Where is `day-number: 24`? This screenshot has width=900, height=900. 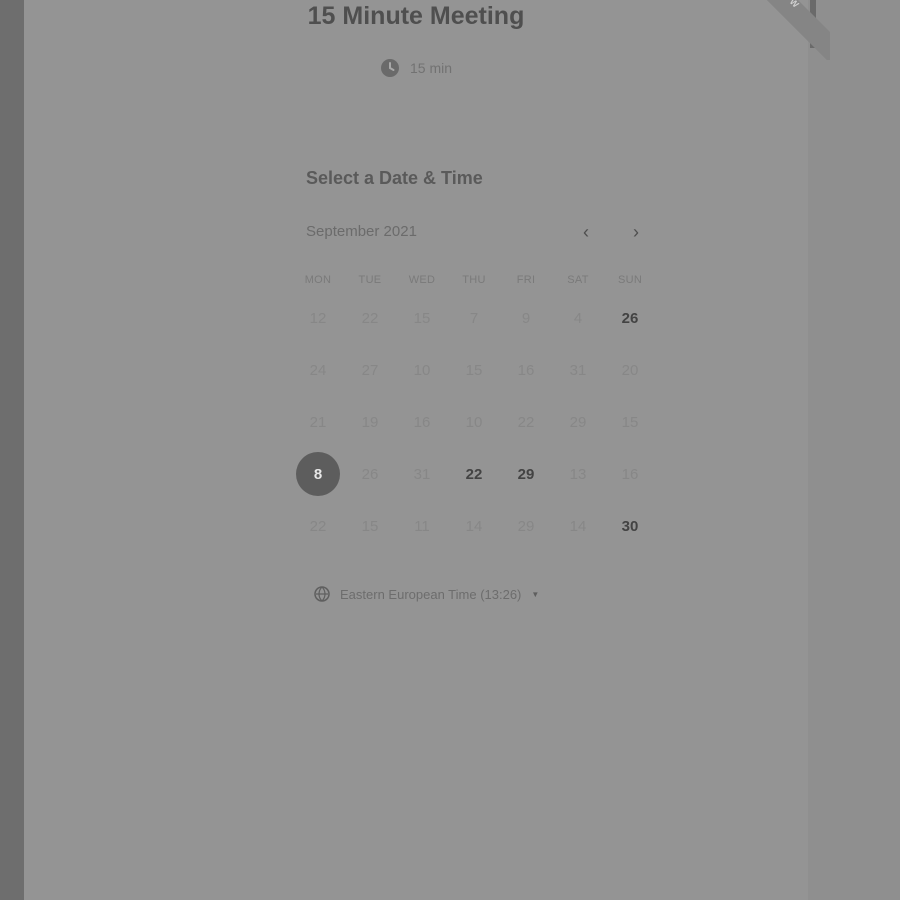 day-number: 24 is located at coordinates (318, 370).